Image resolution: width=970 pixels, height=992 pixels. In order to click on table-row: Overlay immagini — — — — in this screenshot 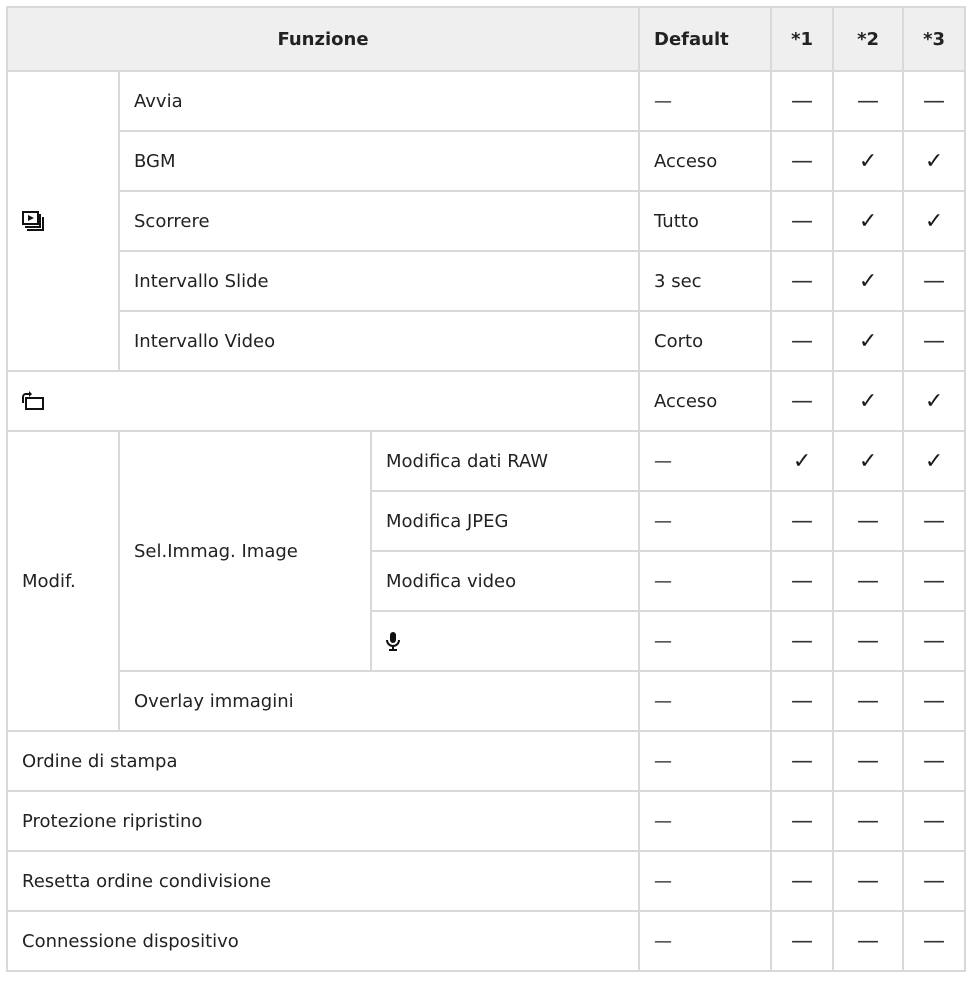, I will do `click(487, 701)`.